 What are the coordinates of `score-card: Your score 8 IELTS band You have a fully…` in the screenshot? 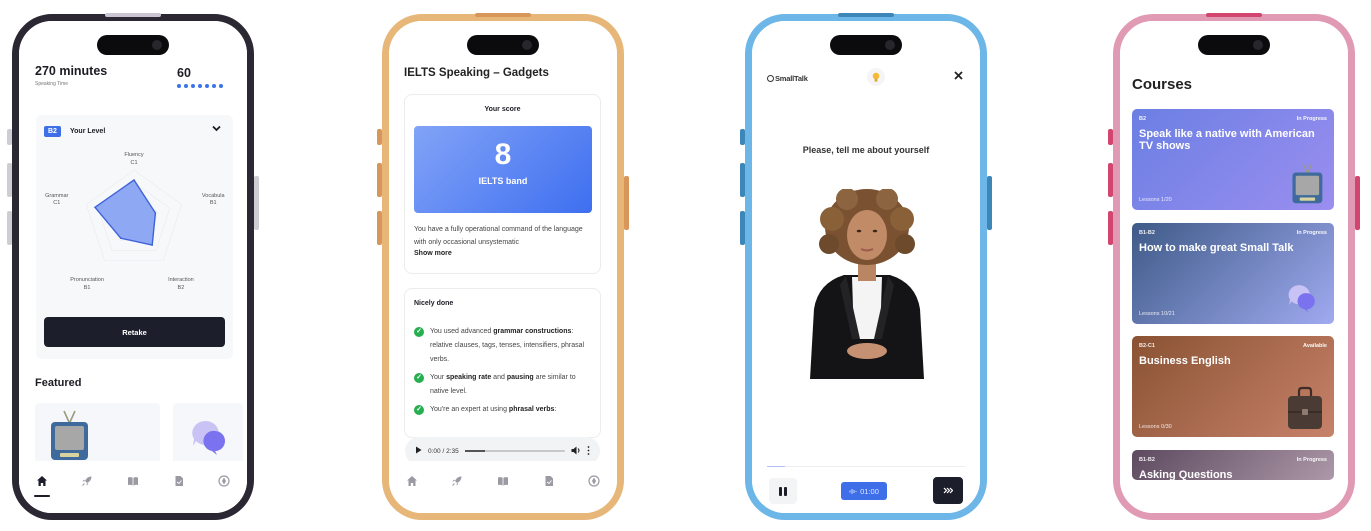 It's located at (502, 184).